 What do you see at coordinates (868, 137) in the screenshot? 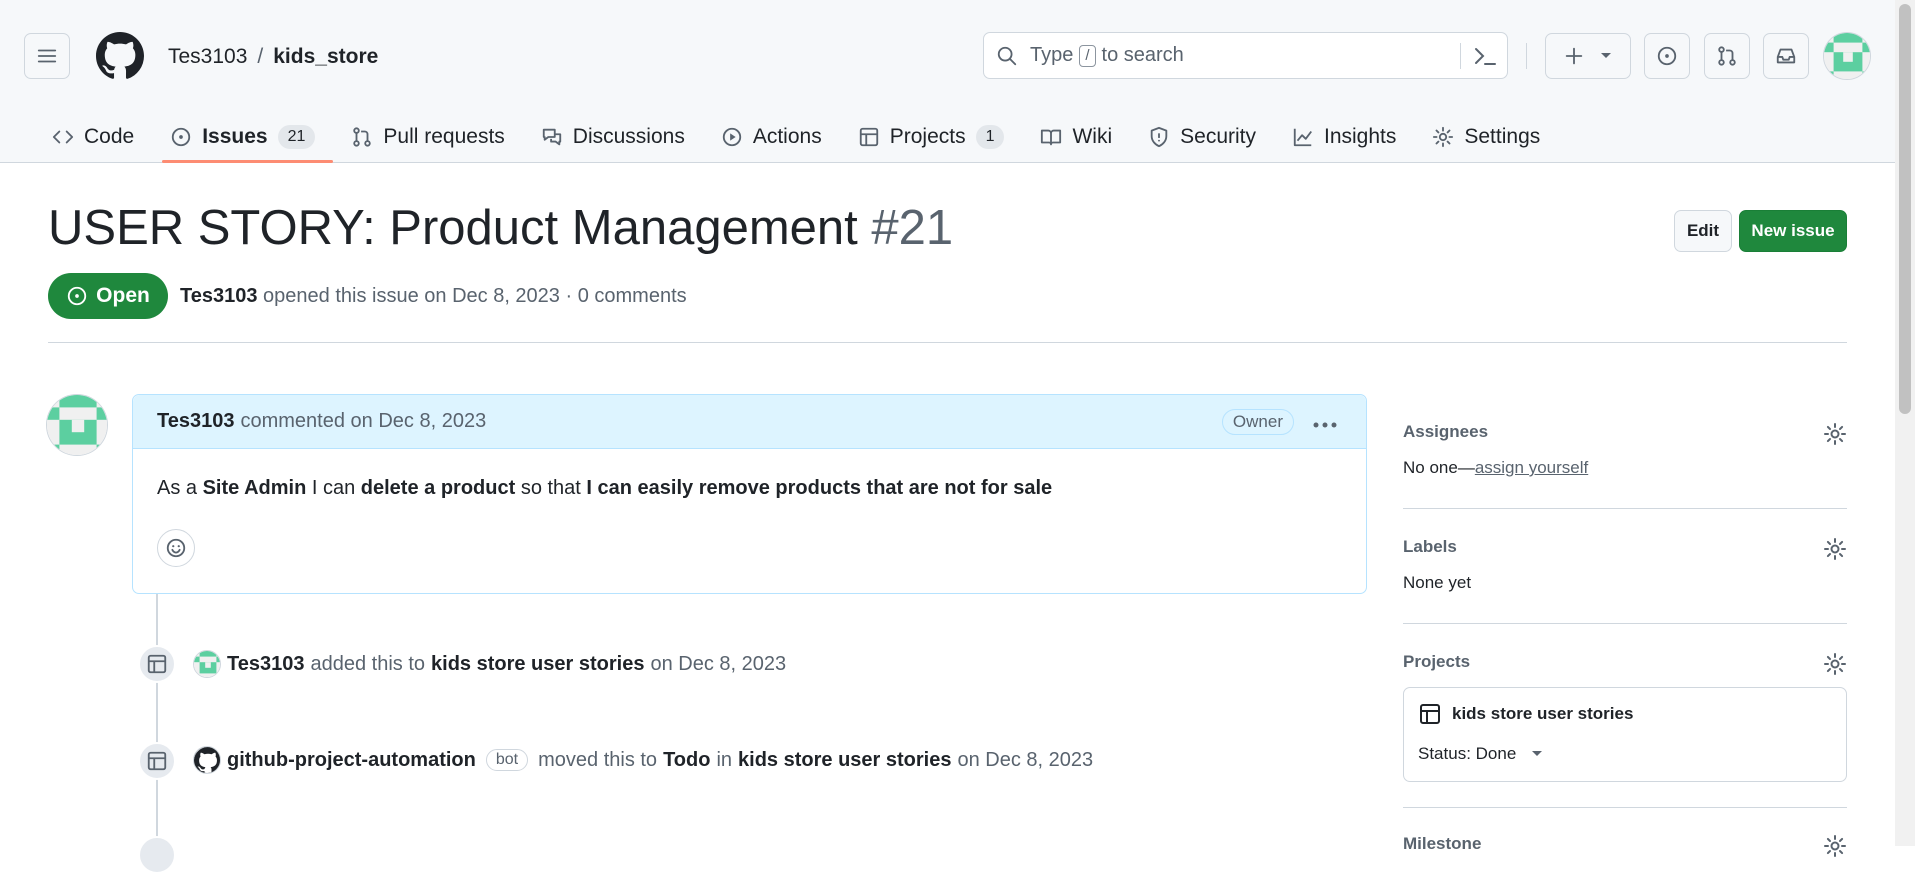
I see `table-icon` at bounding box center [868, 137].